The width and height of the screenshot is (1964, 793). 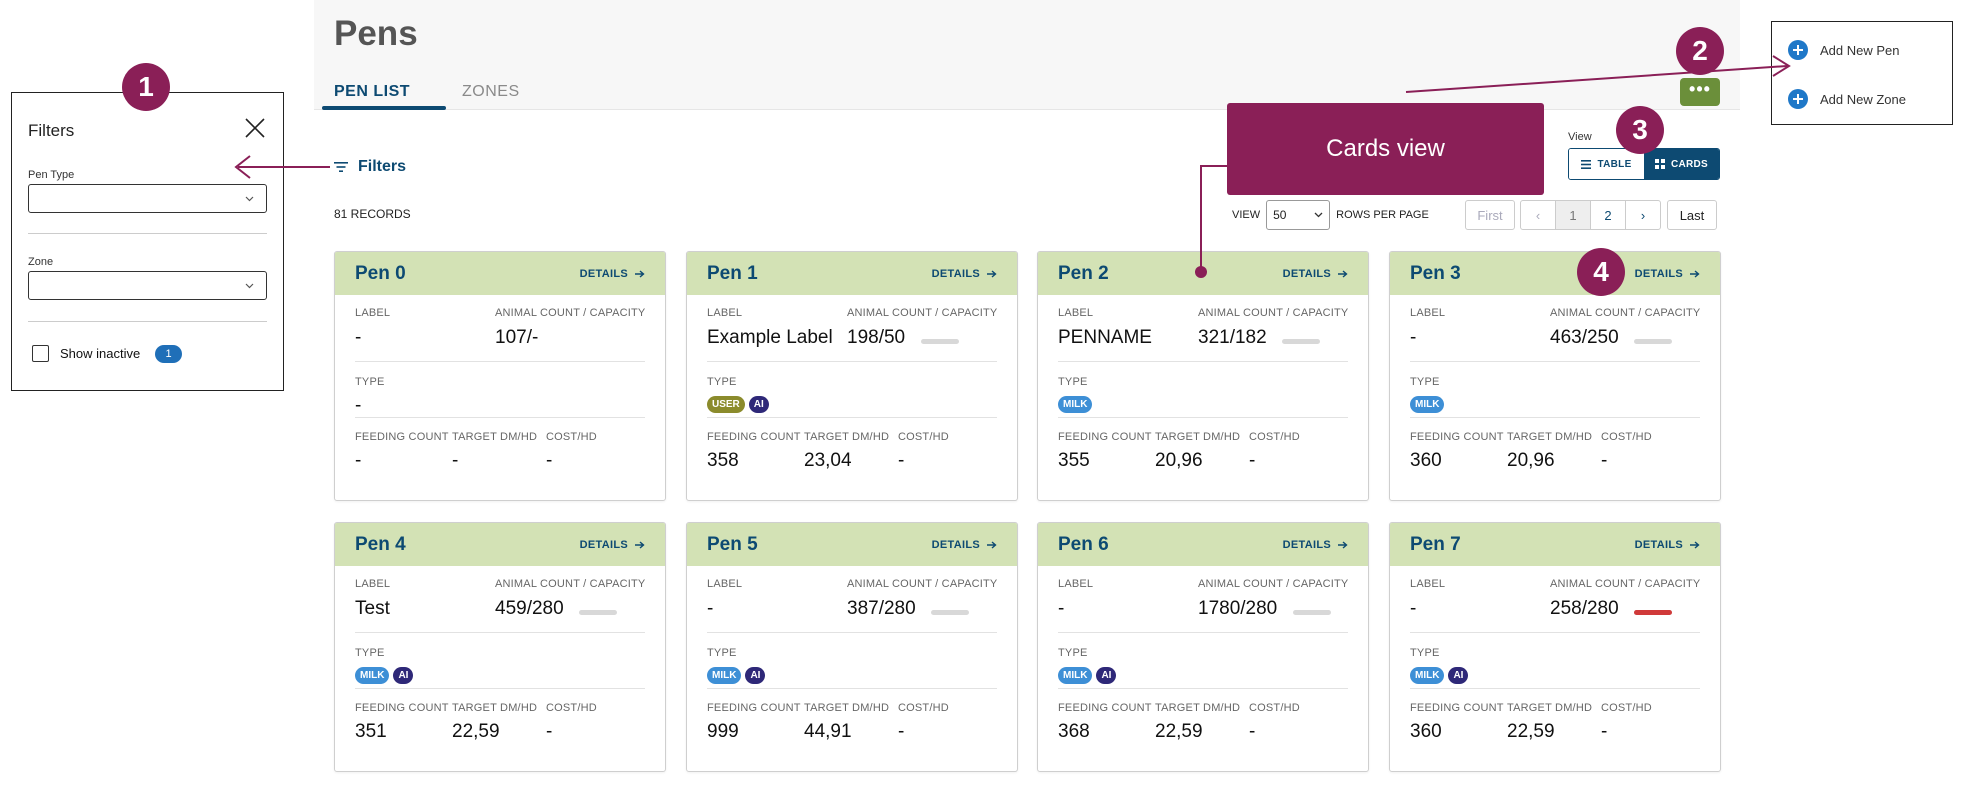 What do you see at coordinates (372, 92) in the screenshot?
I see `tab-pen-list: PEN LIST` at bounding box center [372, 92].